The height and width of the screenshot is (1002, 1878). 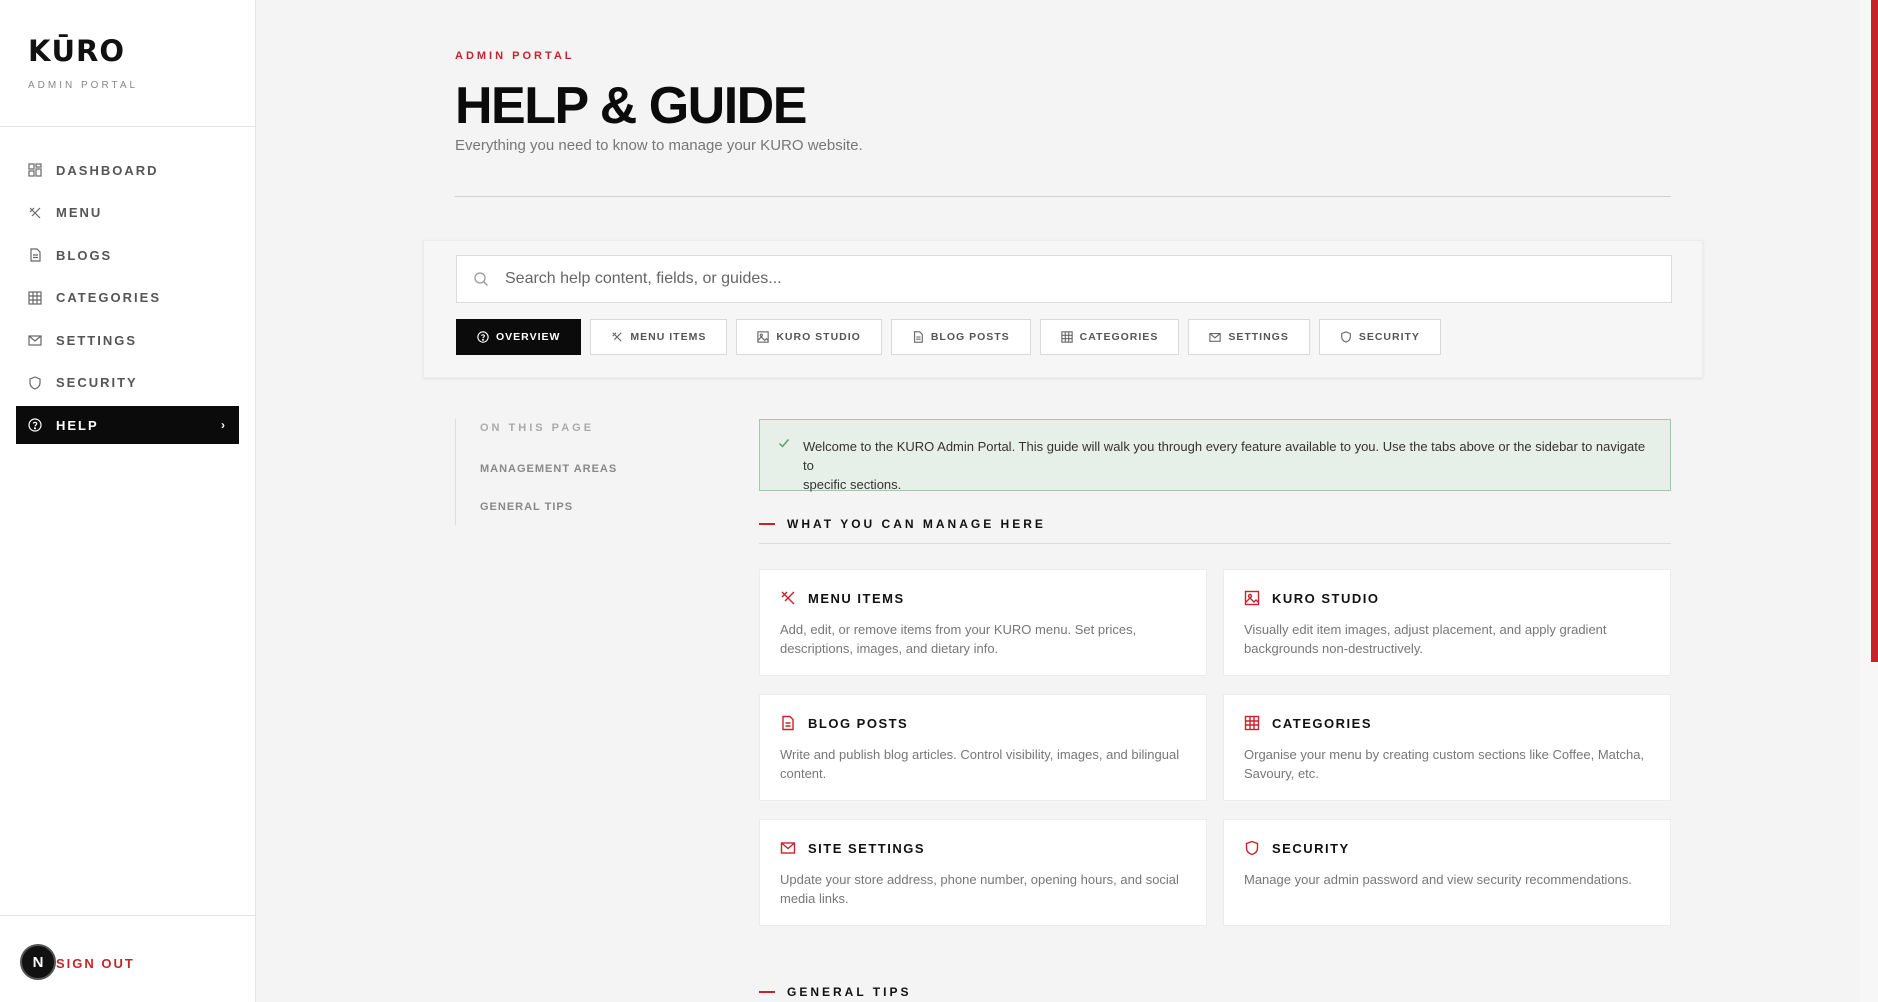 I want to click on sidebar-item-label: SETTINGS, so click(x=97, y=340).